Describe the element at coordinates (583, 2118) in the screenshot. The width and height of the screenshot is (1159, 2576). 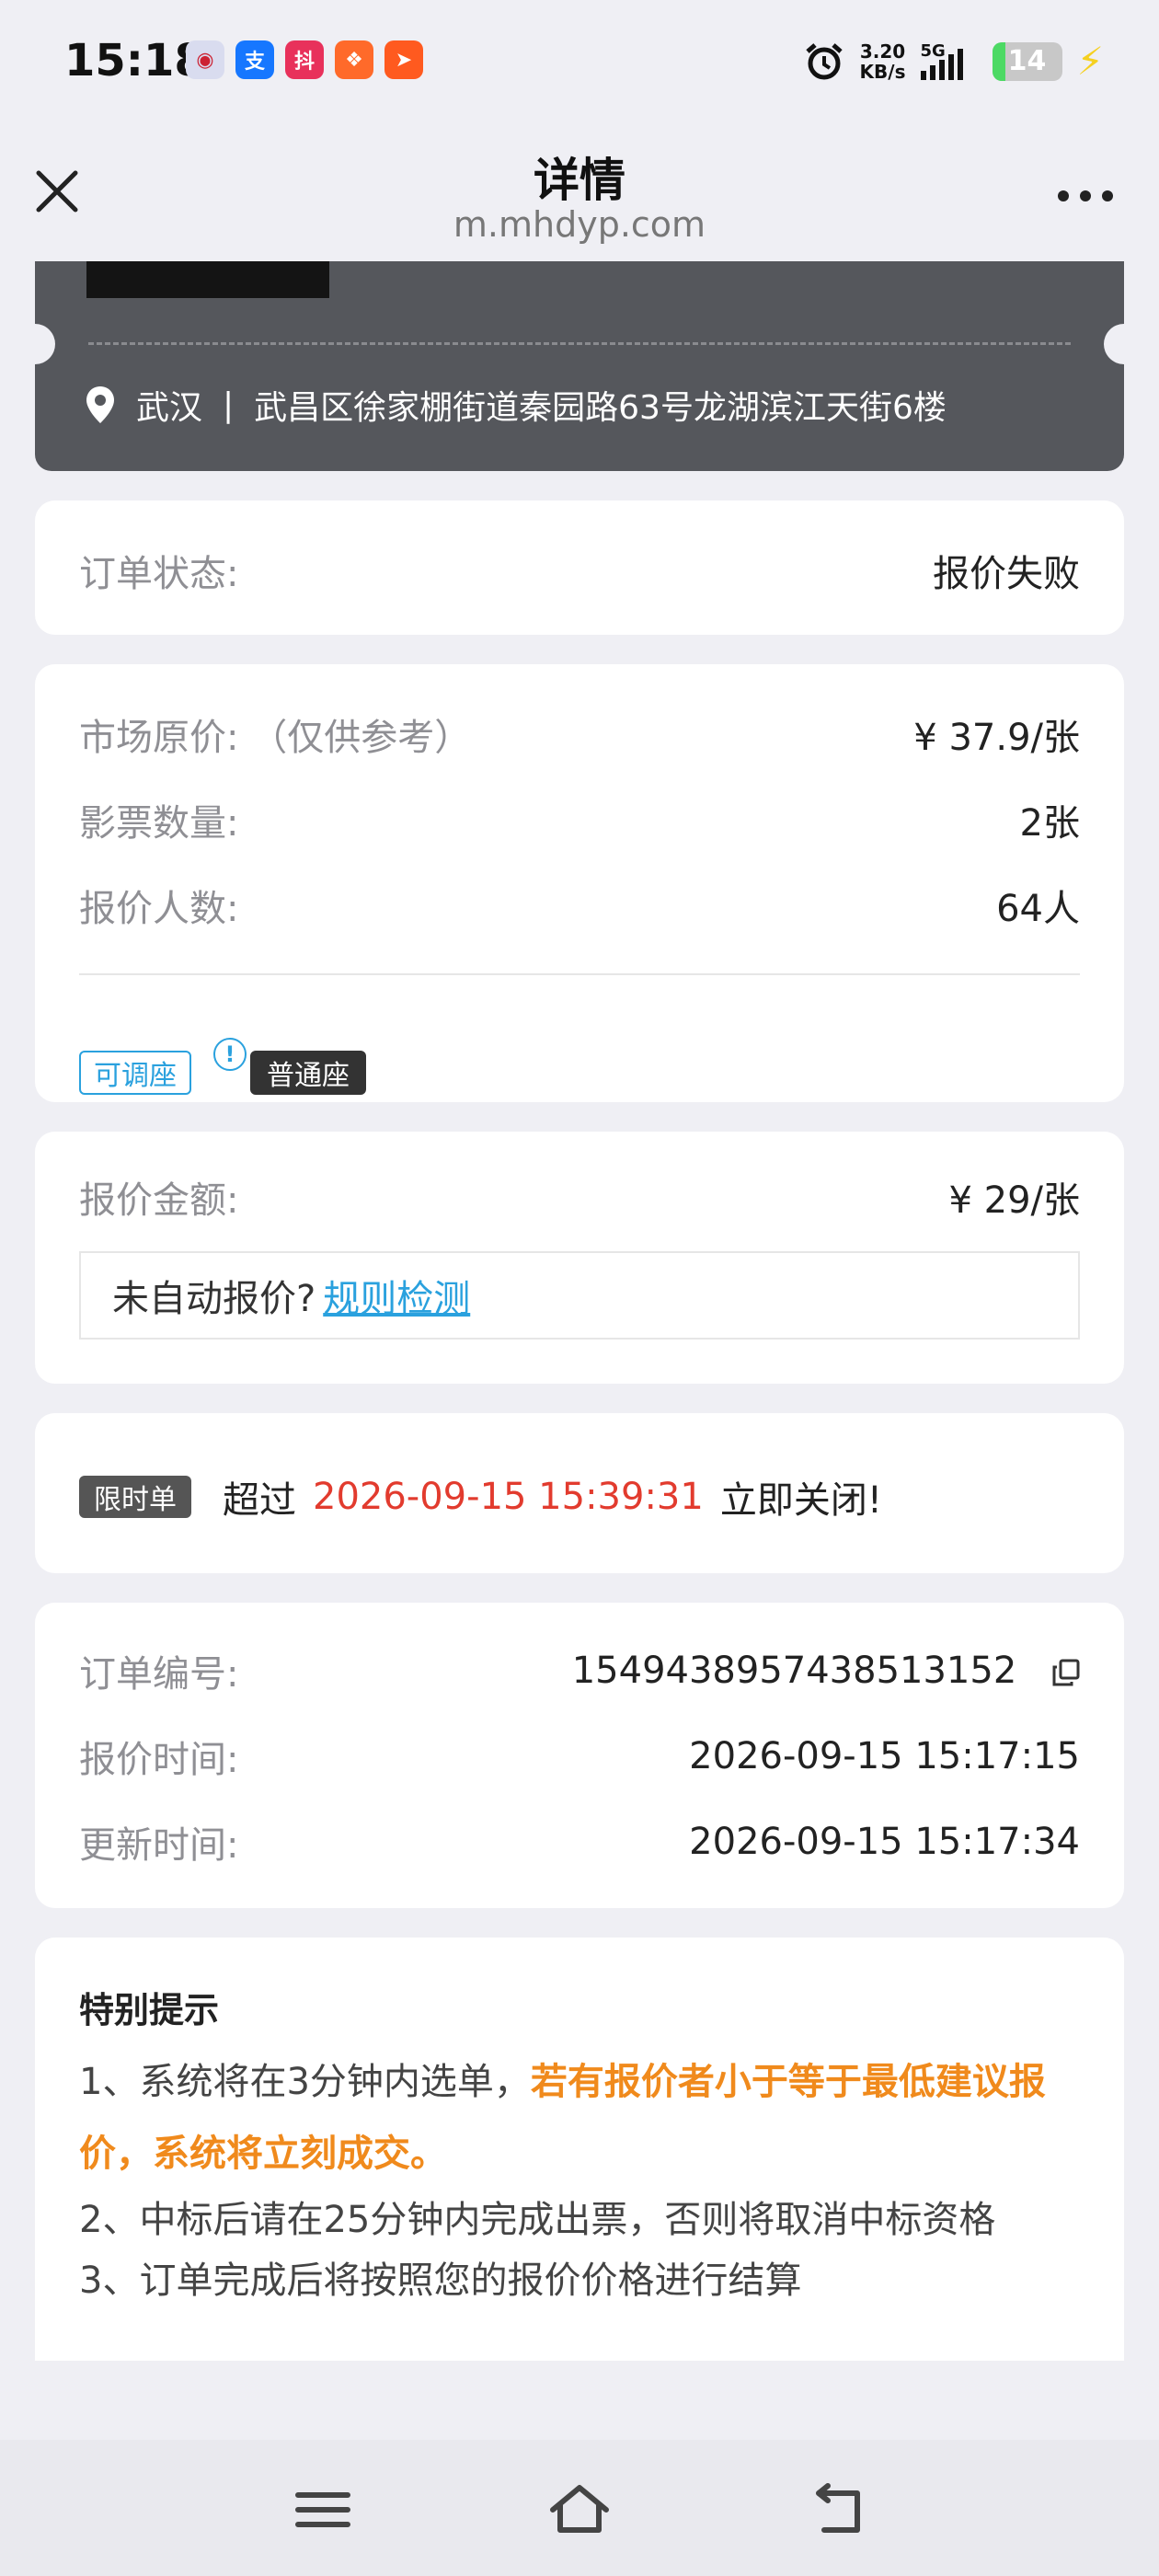
I see `tip-line-1: 1、系统将在3分钟内选单，若有报价者小于等于最低建议报价，系统将立刻成交。` at that location.